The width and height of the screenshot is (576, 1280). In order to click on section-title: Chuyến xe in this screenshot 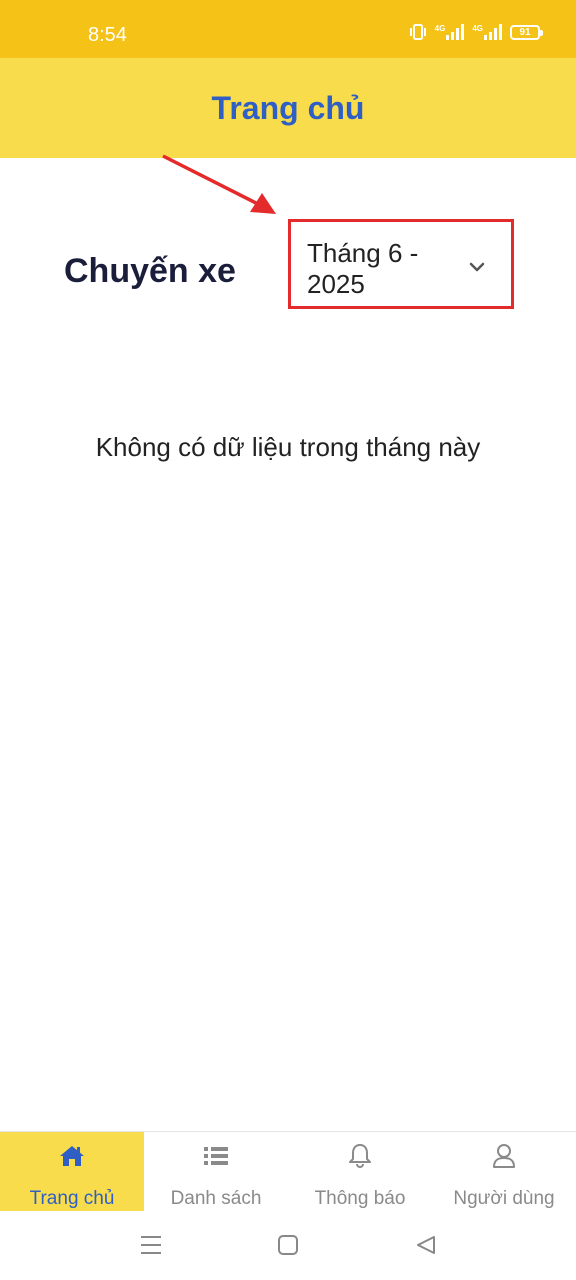, I will do `click(150, 271)`.